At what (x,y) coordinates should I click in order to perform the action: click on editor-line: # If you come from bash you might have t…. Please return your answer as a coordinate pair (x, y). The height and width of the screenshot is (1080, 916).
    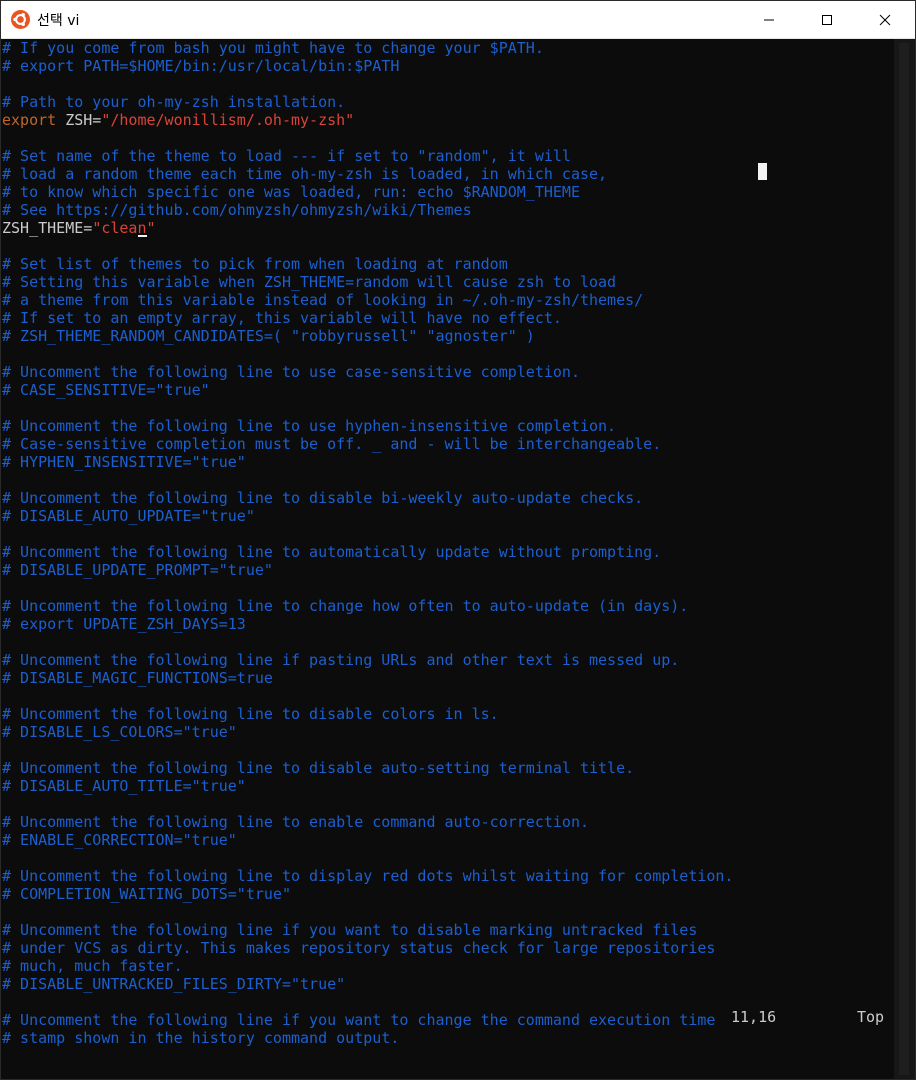
    Looking at the image, I should click on (447, 48).